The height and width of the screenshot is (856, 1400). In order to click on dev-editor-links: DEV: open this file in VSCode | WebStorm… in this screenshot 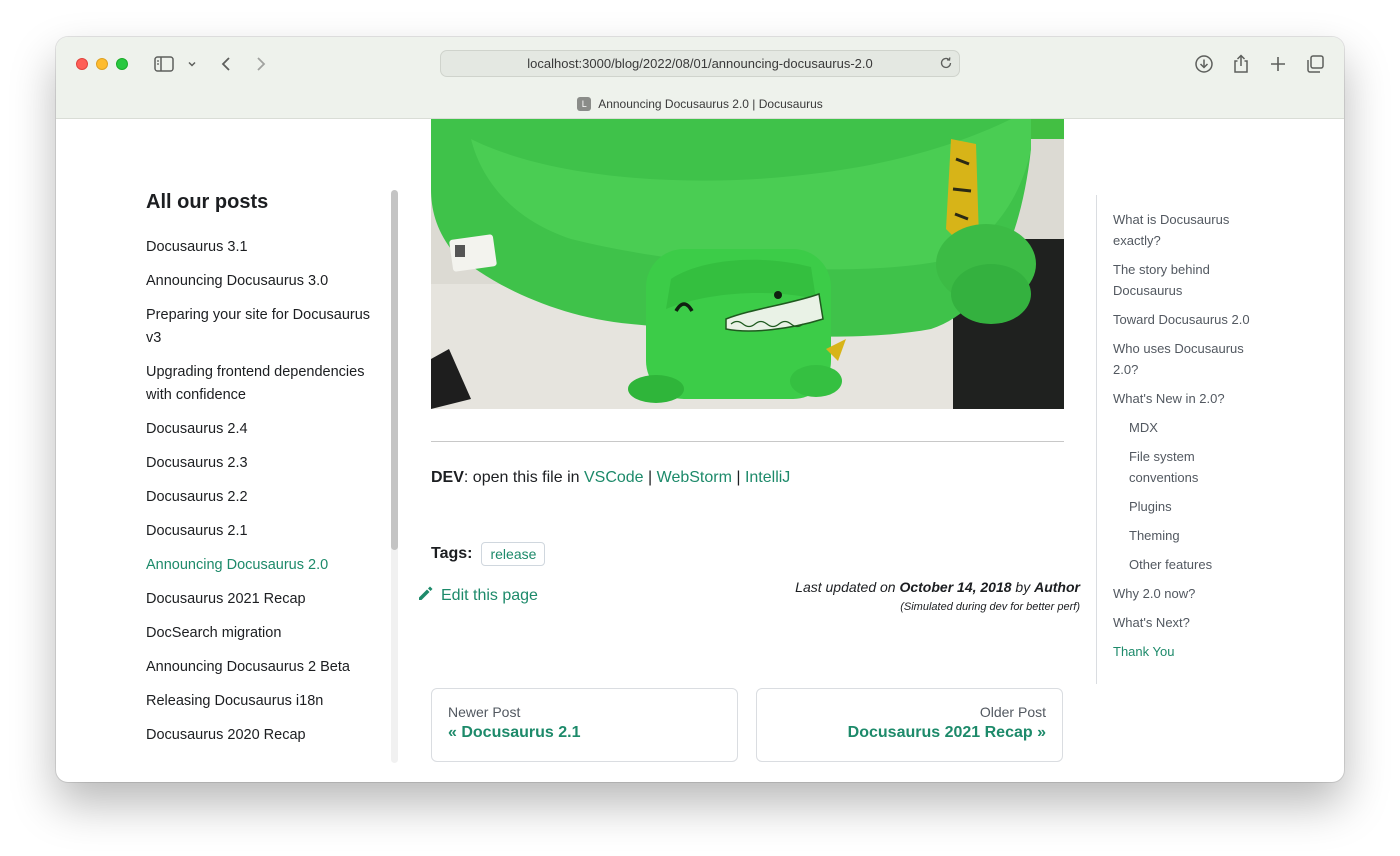, I will do `click(610, 478)`.